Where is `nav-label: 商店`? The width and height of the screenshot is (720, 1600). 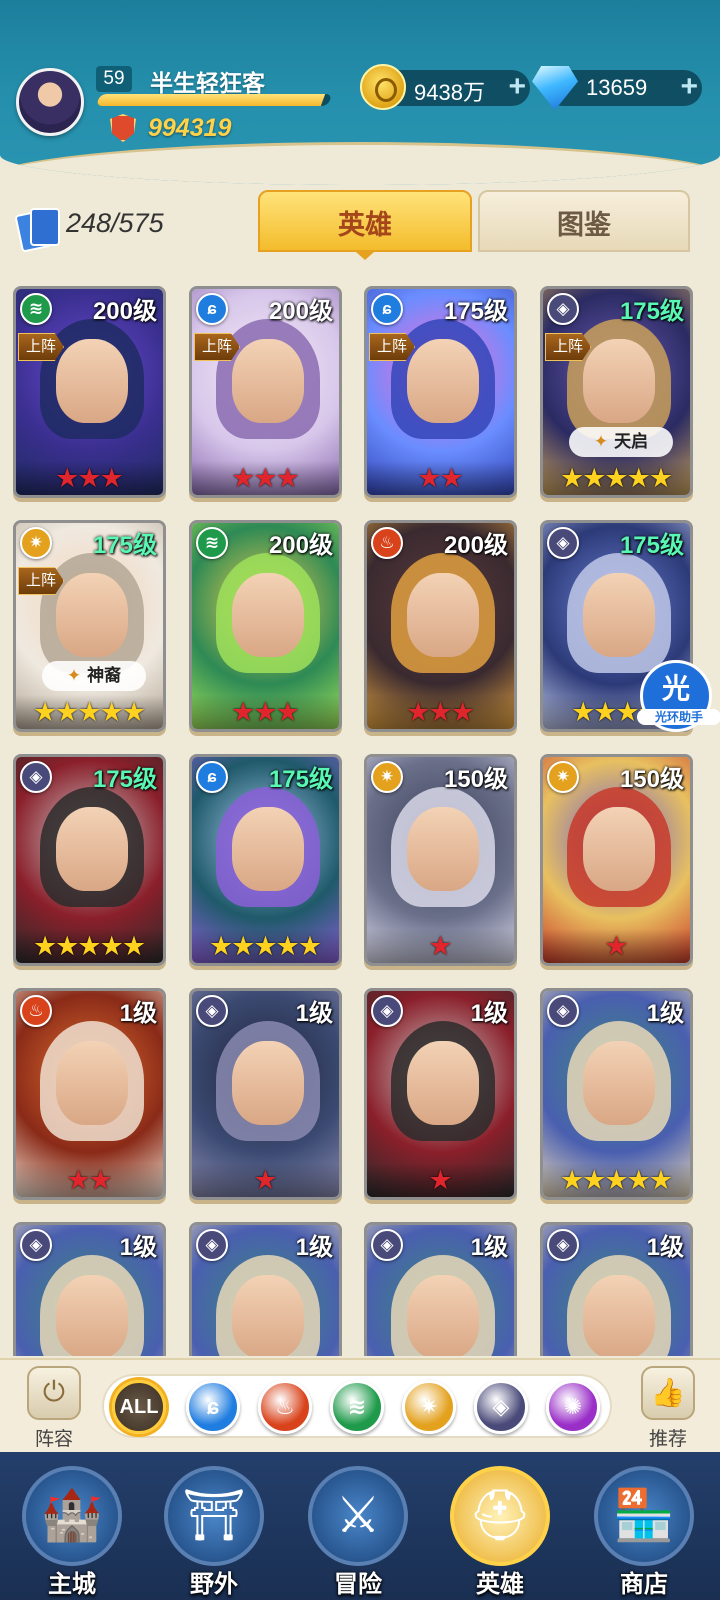 nav-label: 商店 is located at coordinates (644, 1584).